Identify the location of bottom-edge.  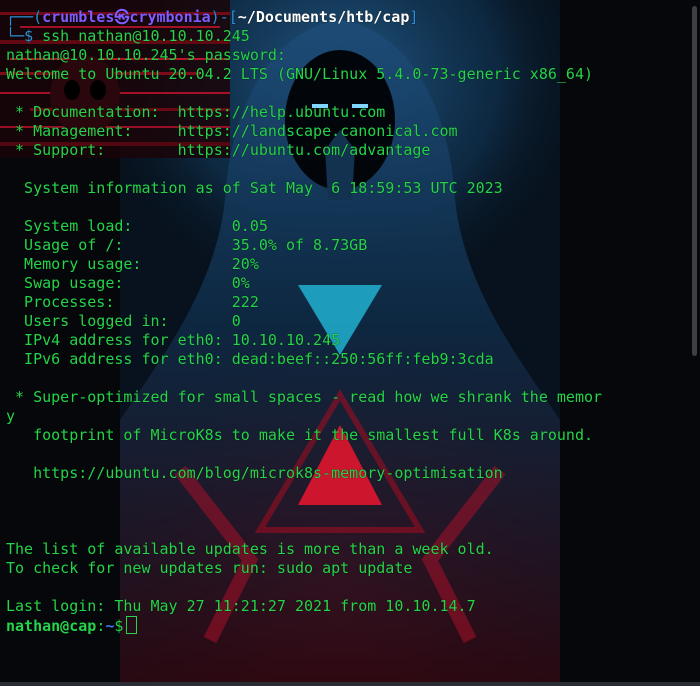
(350, 684).